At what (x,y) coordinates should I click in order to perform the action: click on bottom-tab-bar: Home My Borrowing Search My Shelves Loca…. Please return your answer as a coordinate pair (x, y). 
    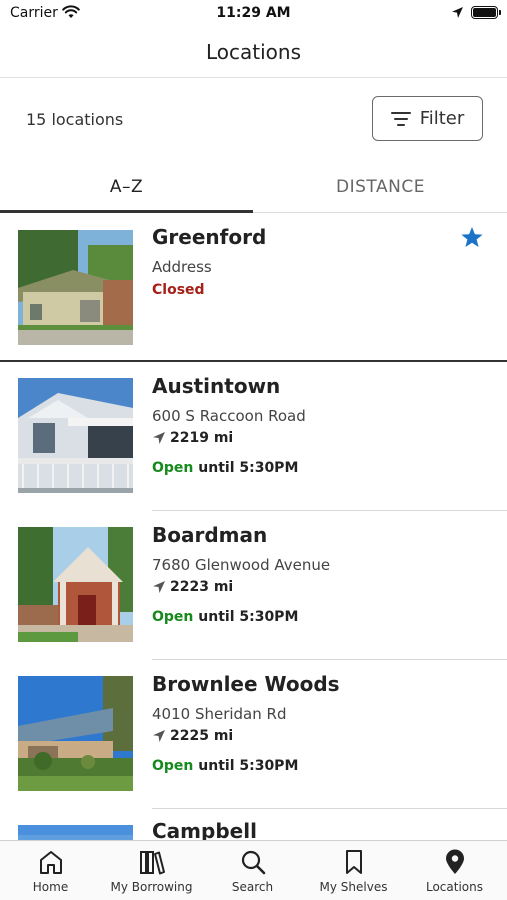
    Looking at the image, I should click on (253, 870).